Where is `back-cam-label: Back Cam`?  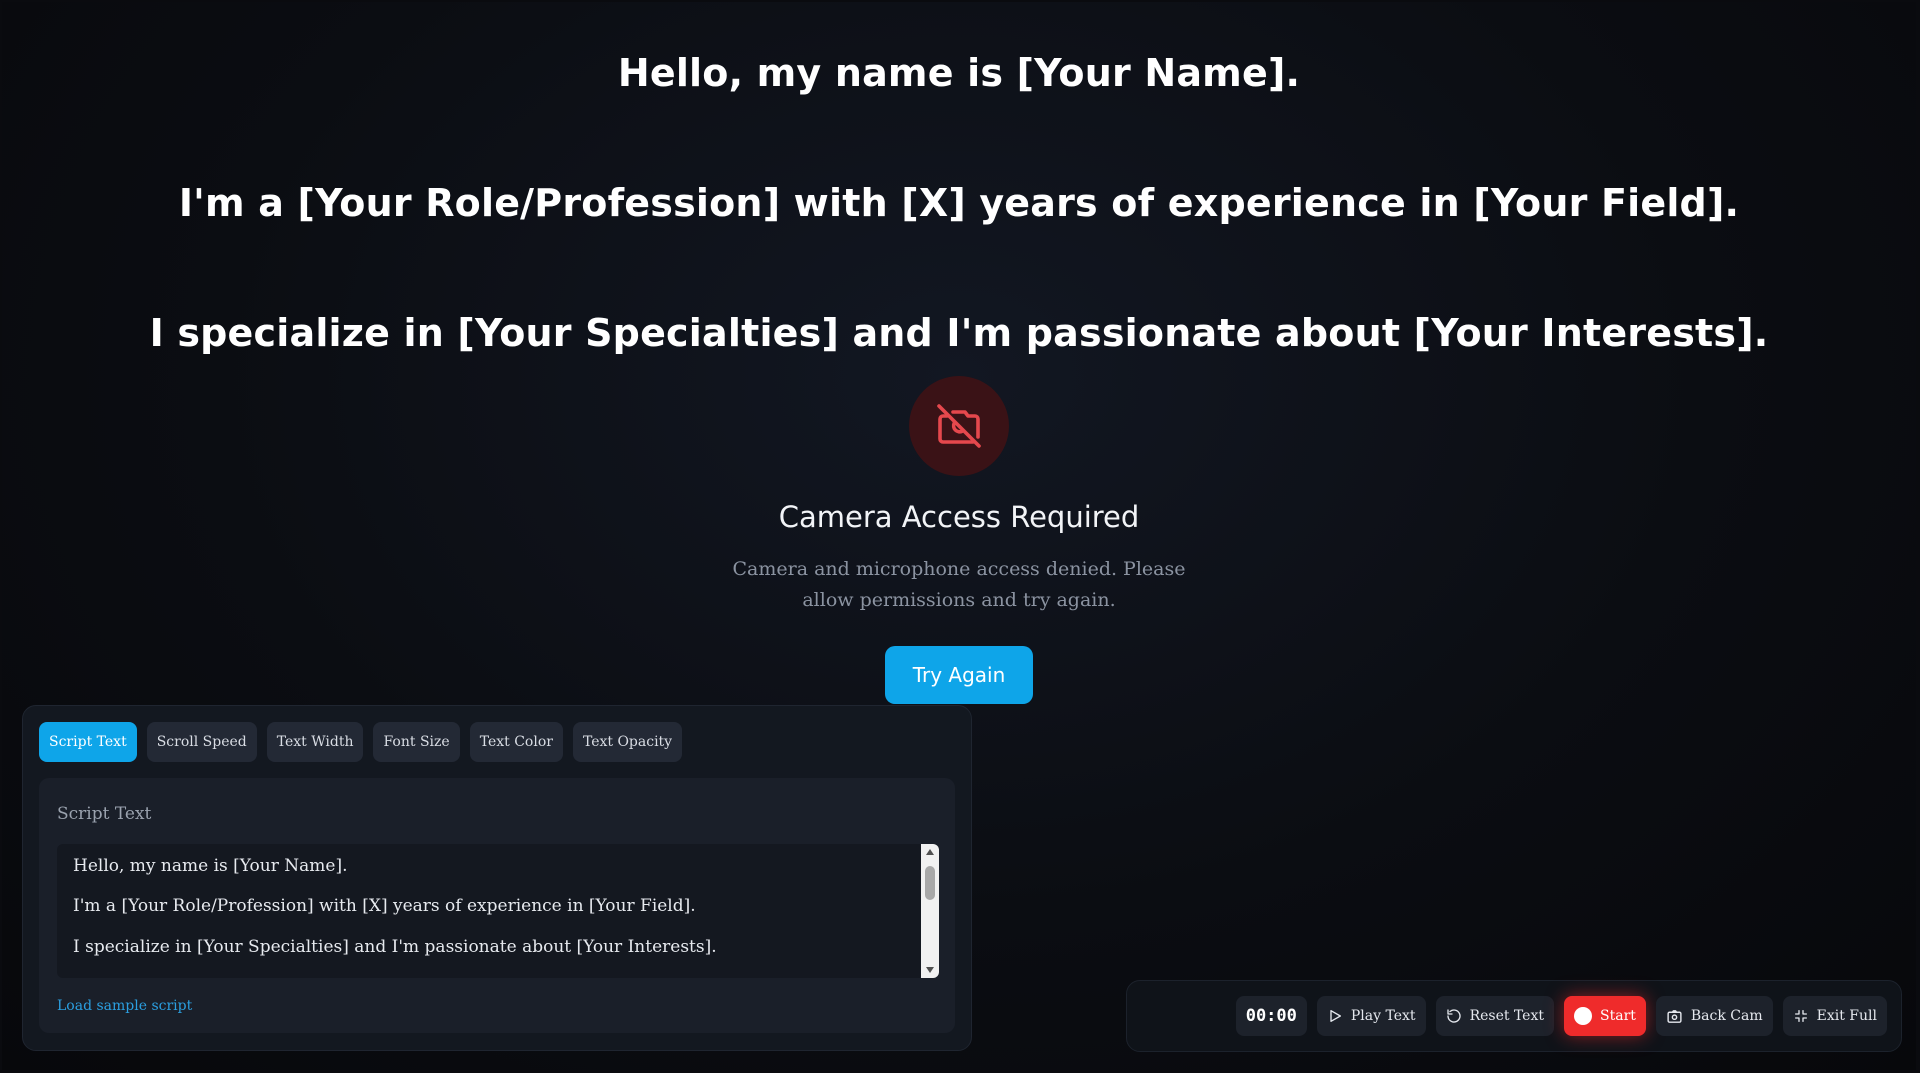 back-cam-label: Back Cam is located at coordinates (1726, 1016).